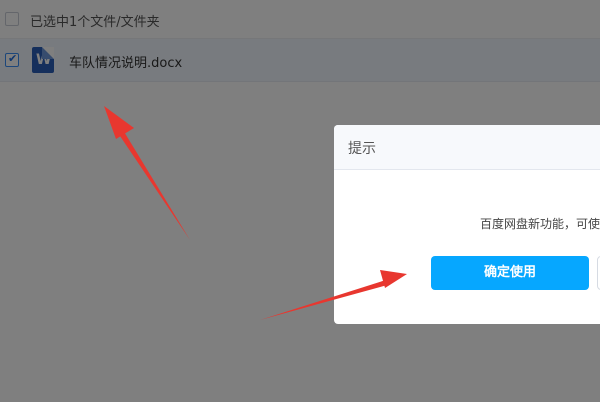 The width and height of the screenshot is (600, 402). What do you see at coordinates (147, 173) in the screenshot?
I see `annotation-arrow-up` at bounding box center [147, 173].